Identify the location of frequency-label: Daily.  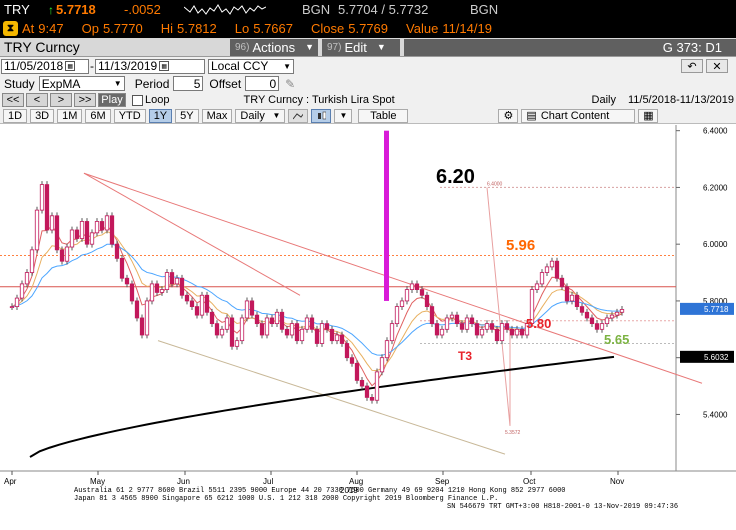
(603, 100).